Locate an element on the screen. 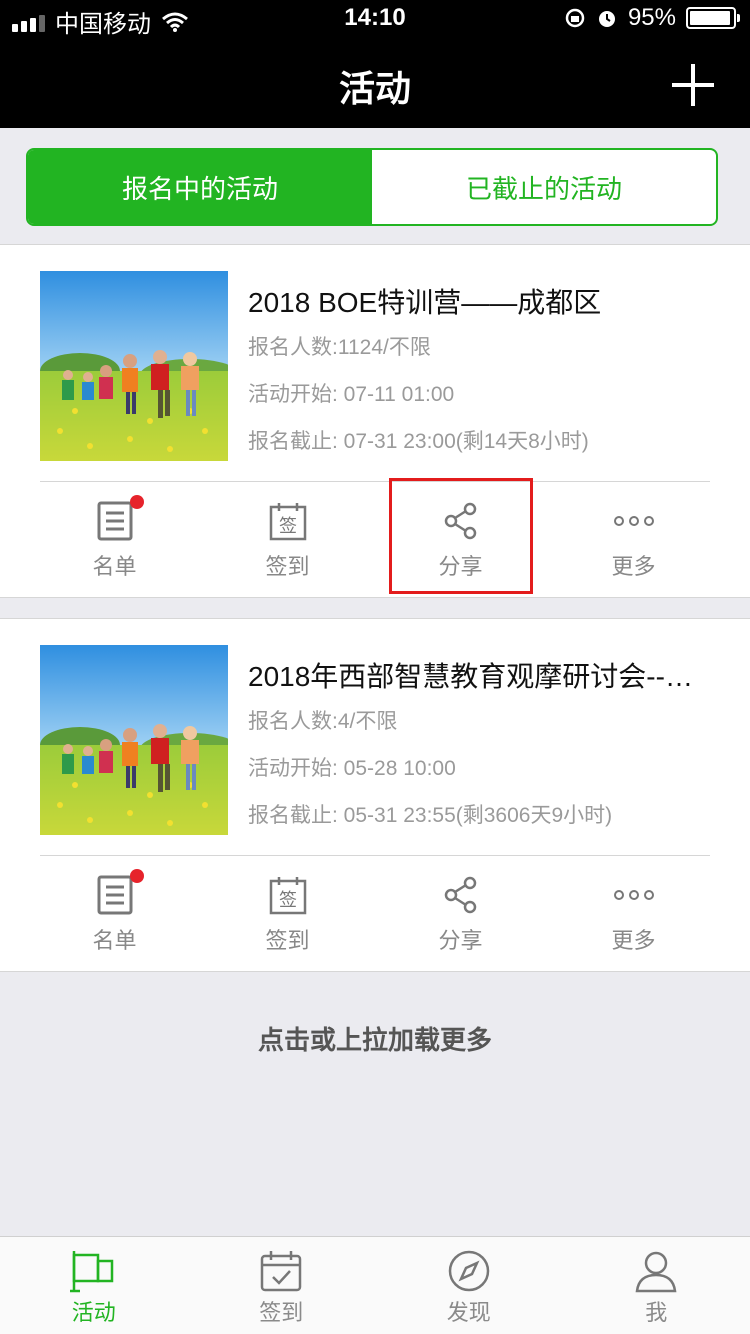 The height and width of the screenshot is (1334, 750). signup-deadline: 报名截止: 07-31 23:00(剩14天8小时) is located at coordinates (418, 441).